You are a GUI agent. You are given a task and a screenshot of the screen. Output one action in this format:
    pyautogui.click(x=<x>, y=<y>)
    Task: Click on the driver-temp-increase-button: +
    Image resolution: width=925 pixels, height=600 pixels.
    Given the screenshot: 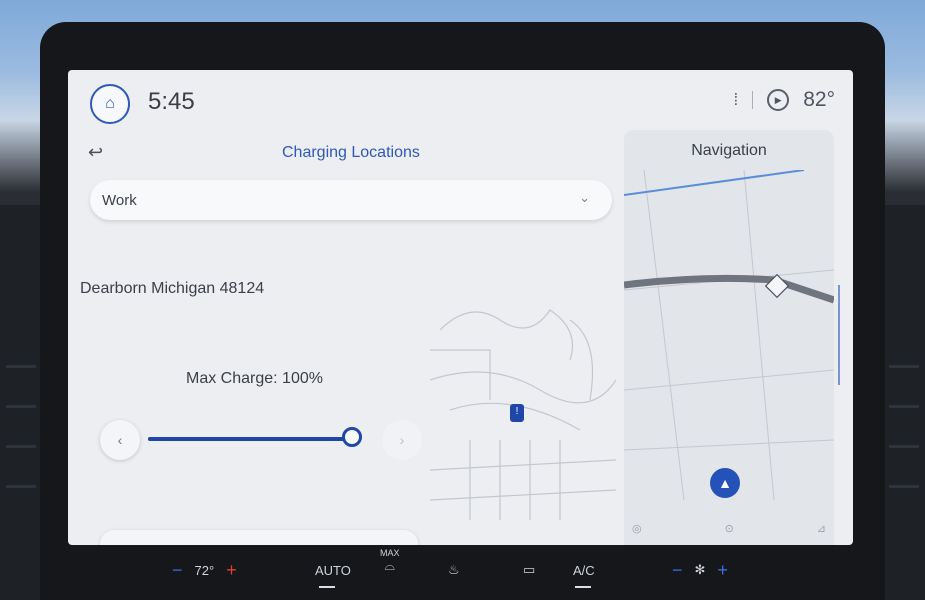 What is the action you would take?
    pyautogui.click(x=231, y=570)
    